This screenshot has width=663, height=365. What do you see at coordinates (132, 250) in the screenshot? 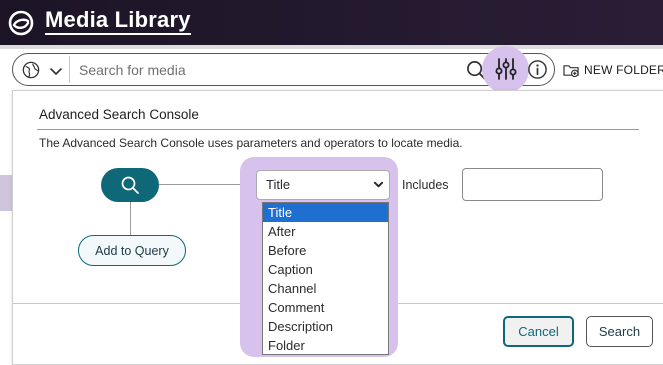
I see `add-to-query-button: Add to Query` at bounding box center [132, 250].